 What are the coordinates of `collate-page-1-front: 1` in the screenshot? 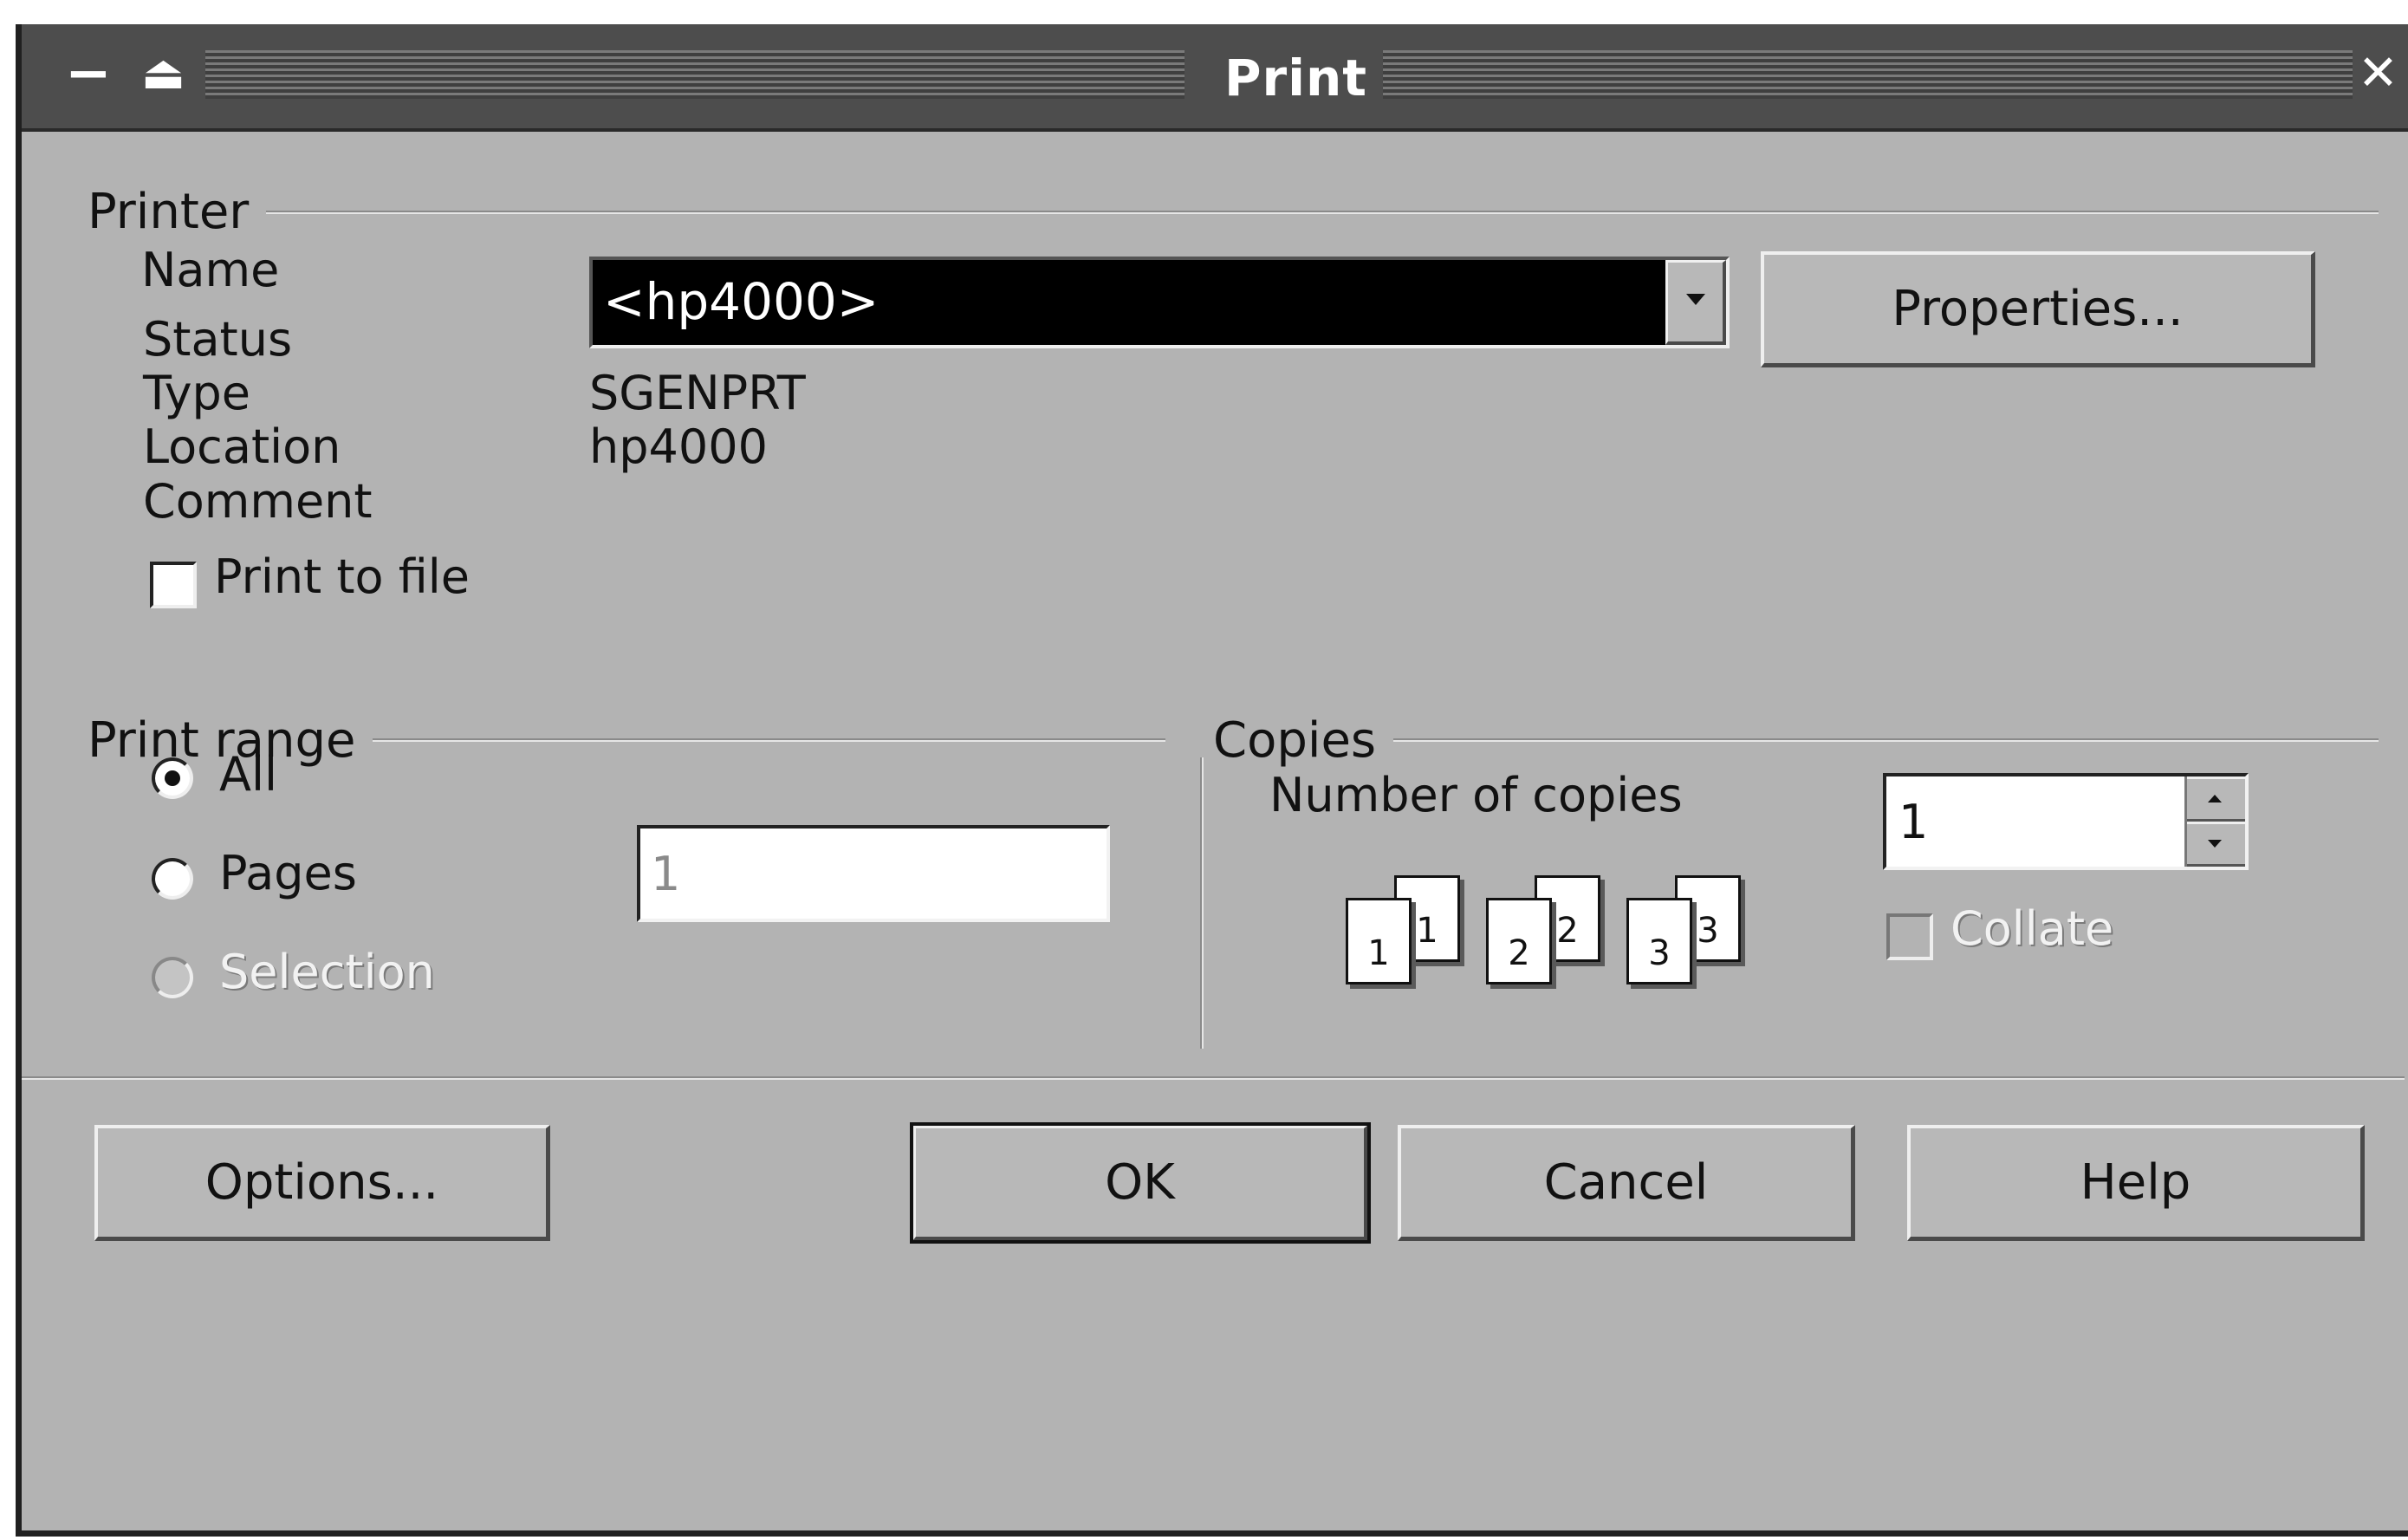 It's located at (1379, 941).